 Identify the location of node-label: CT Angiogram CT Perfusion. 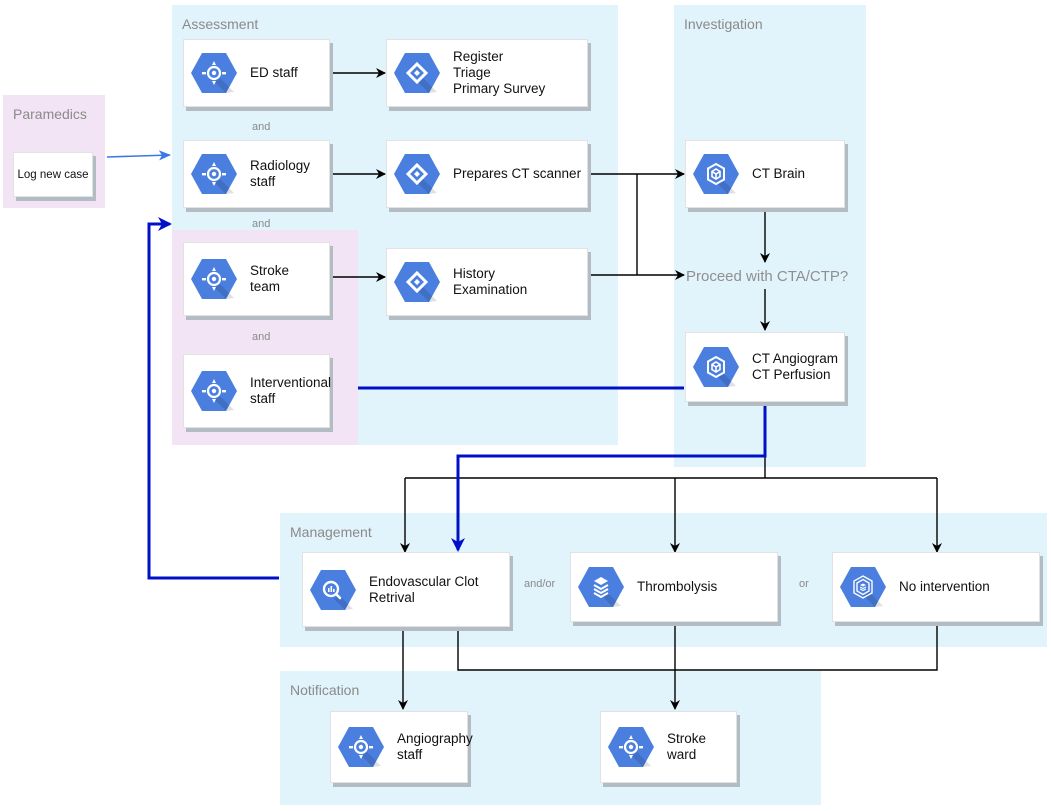
(795, 366).